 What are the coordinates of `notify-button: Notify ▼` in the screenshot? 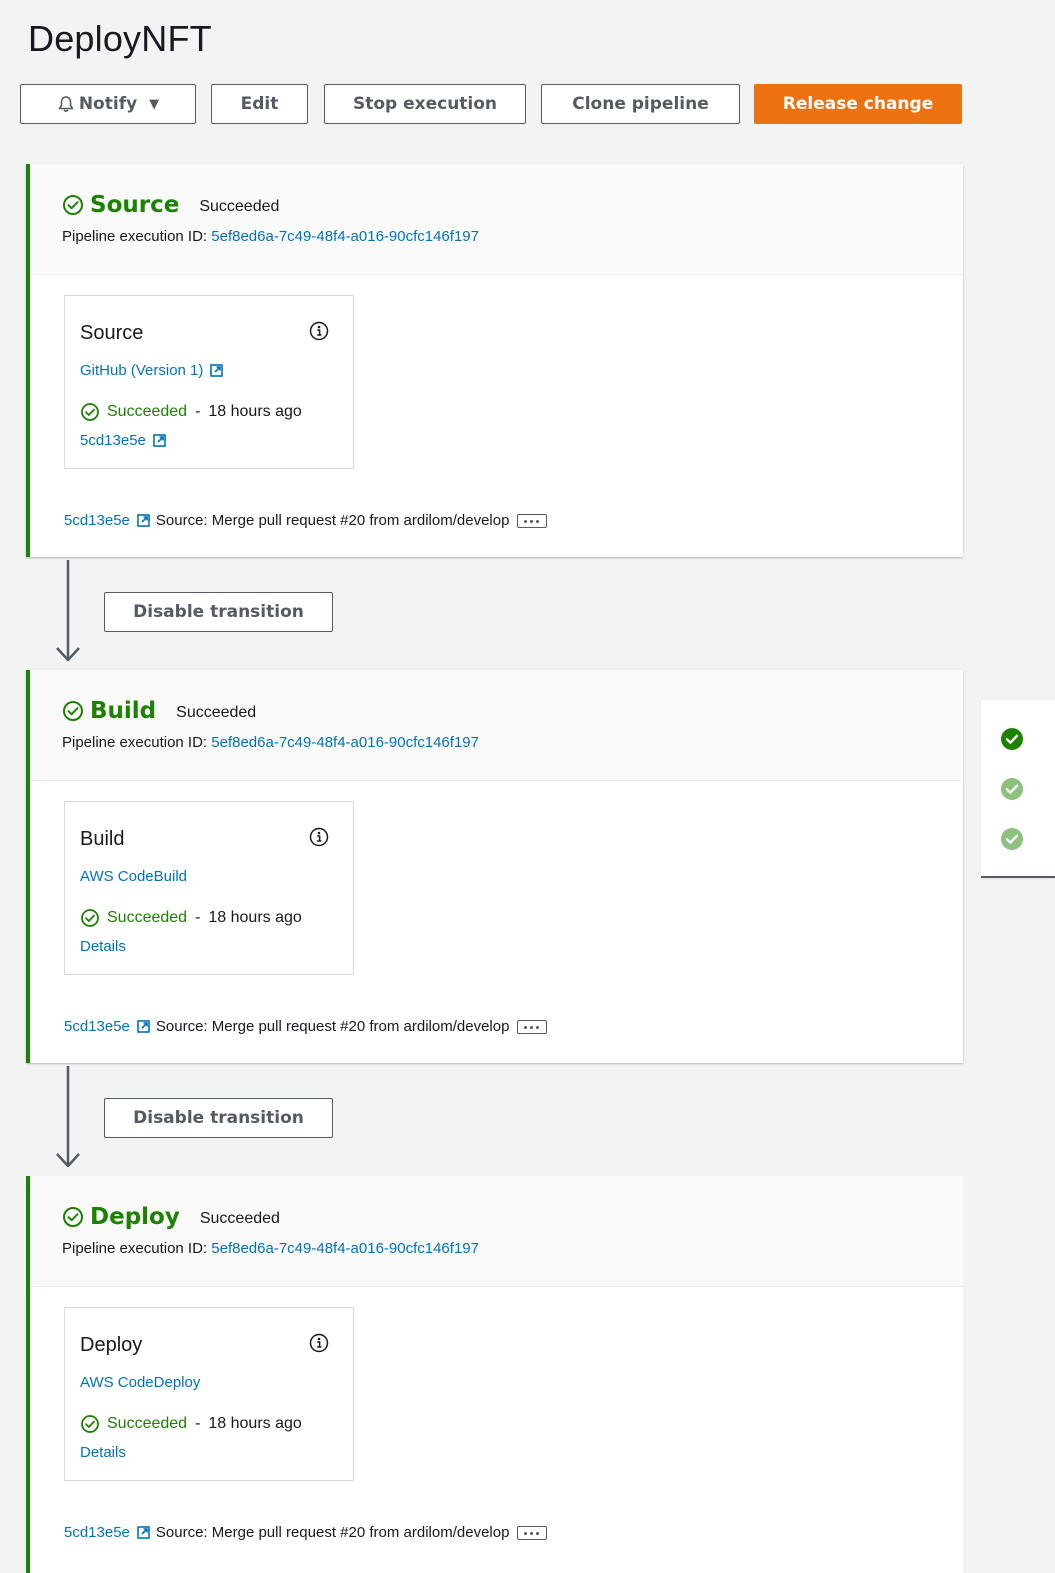 It's located at (108, 104).